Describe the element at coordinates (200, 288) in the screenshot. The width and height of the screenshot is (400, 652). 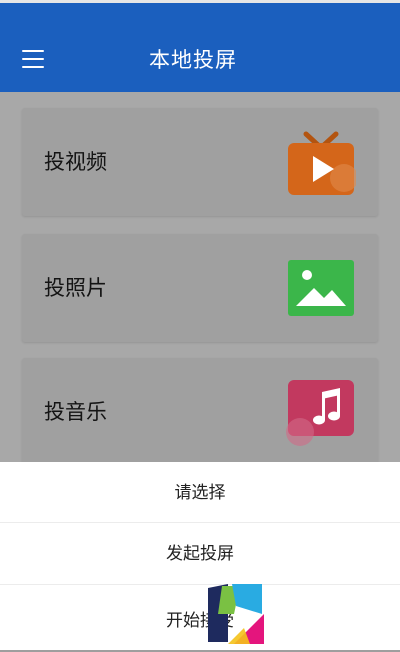
I see `cast-photo-card: 投照片` at that location.